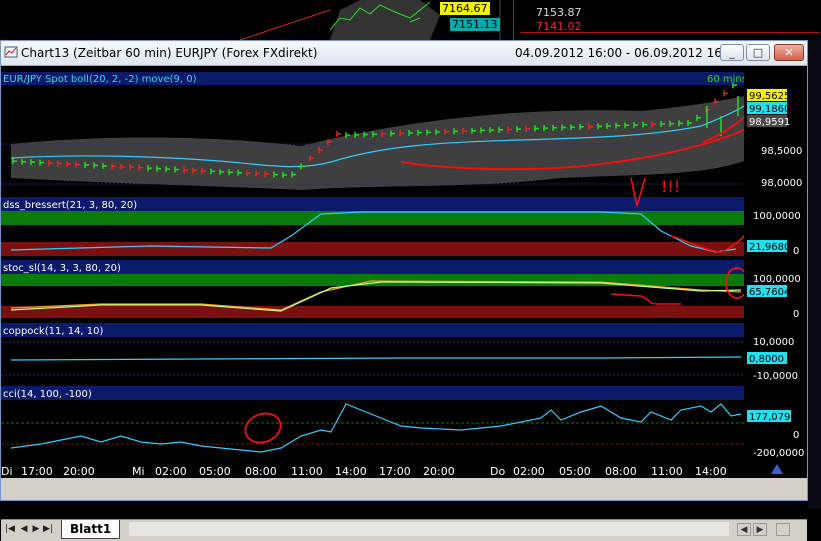  What do you see at coordinates (372, 312) in the screenshot?
I see `stoc-oversold-band` at bounding box center [372, 312].